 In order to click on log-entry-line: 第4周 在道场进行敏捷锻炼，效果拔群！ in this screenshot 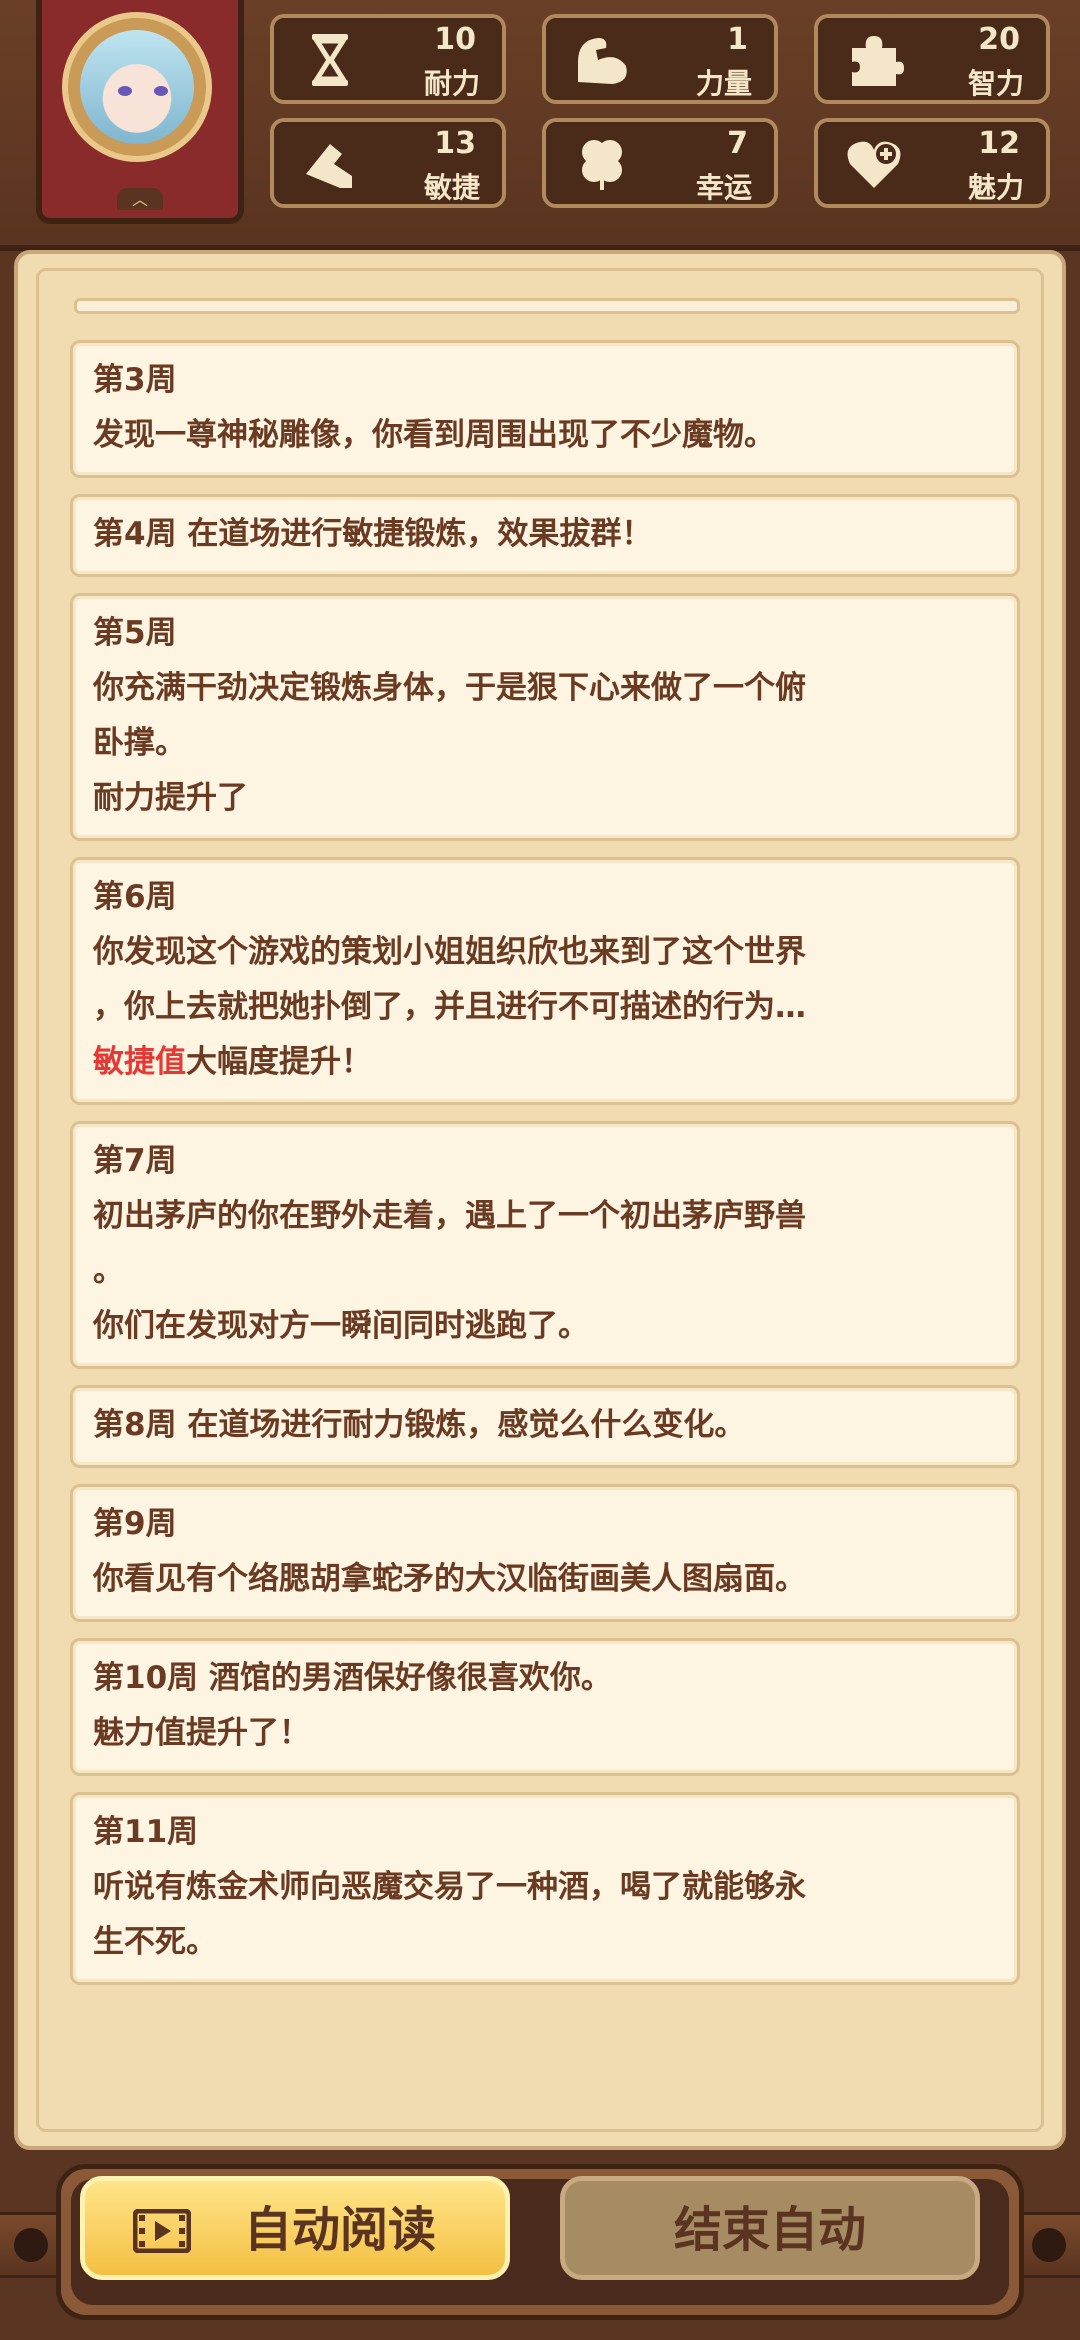, I will do `click(373, 534)`.